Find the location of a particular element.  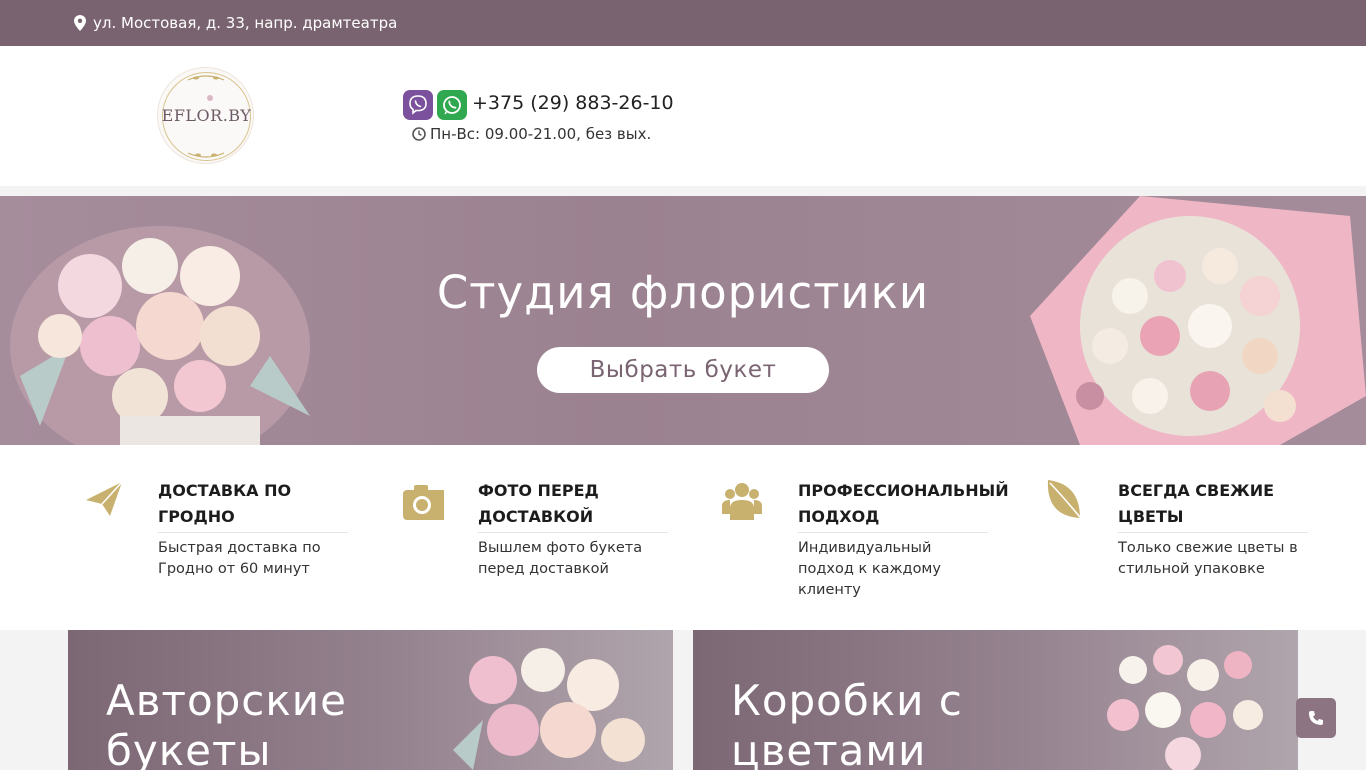

phone-icon is located at coordinates (1316, 718).